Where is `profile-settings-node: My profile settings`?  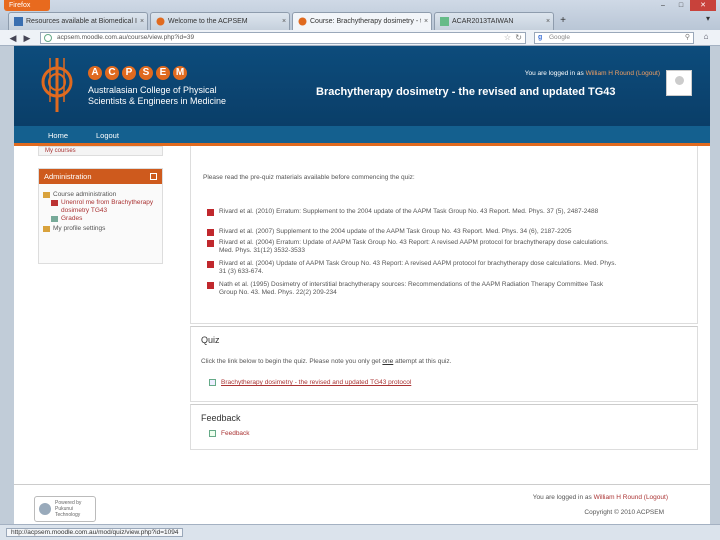 profile-settings-node: My profile settings is located at coordinates (100, 229).